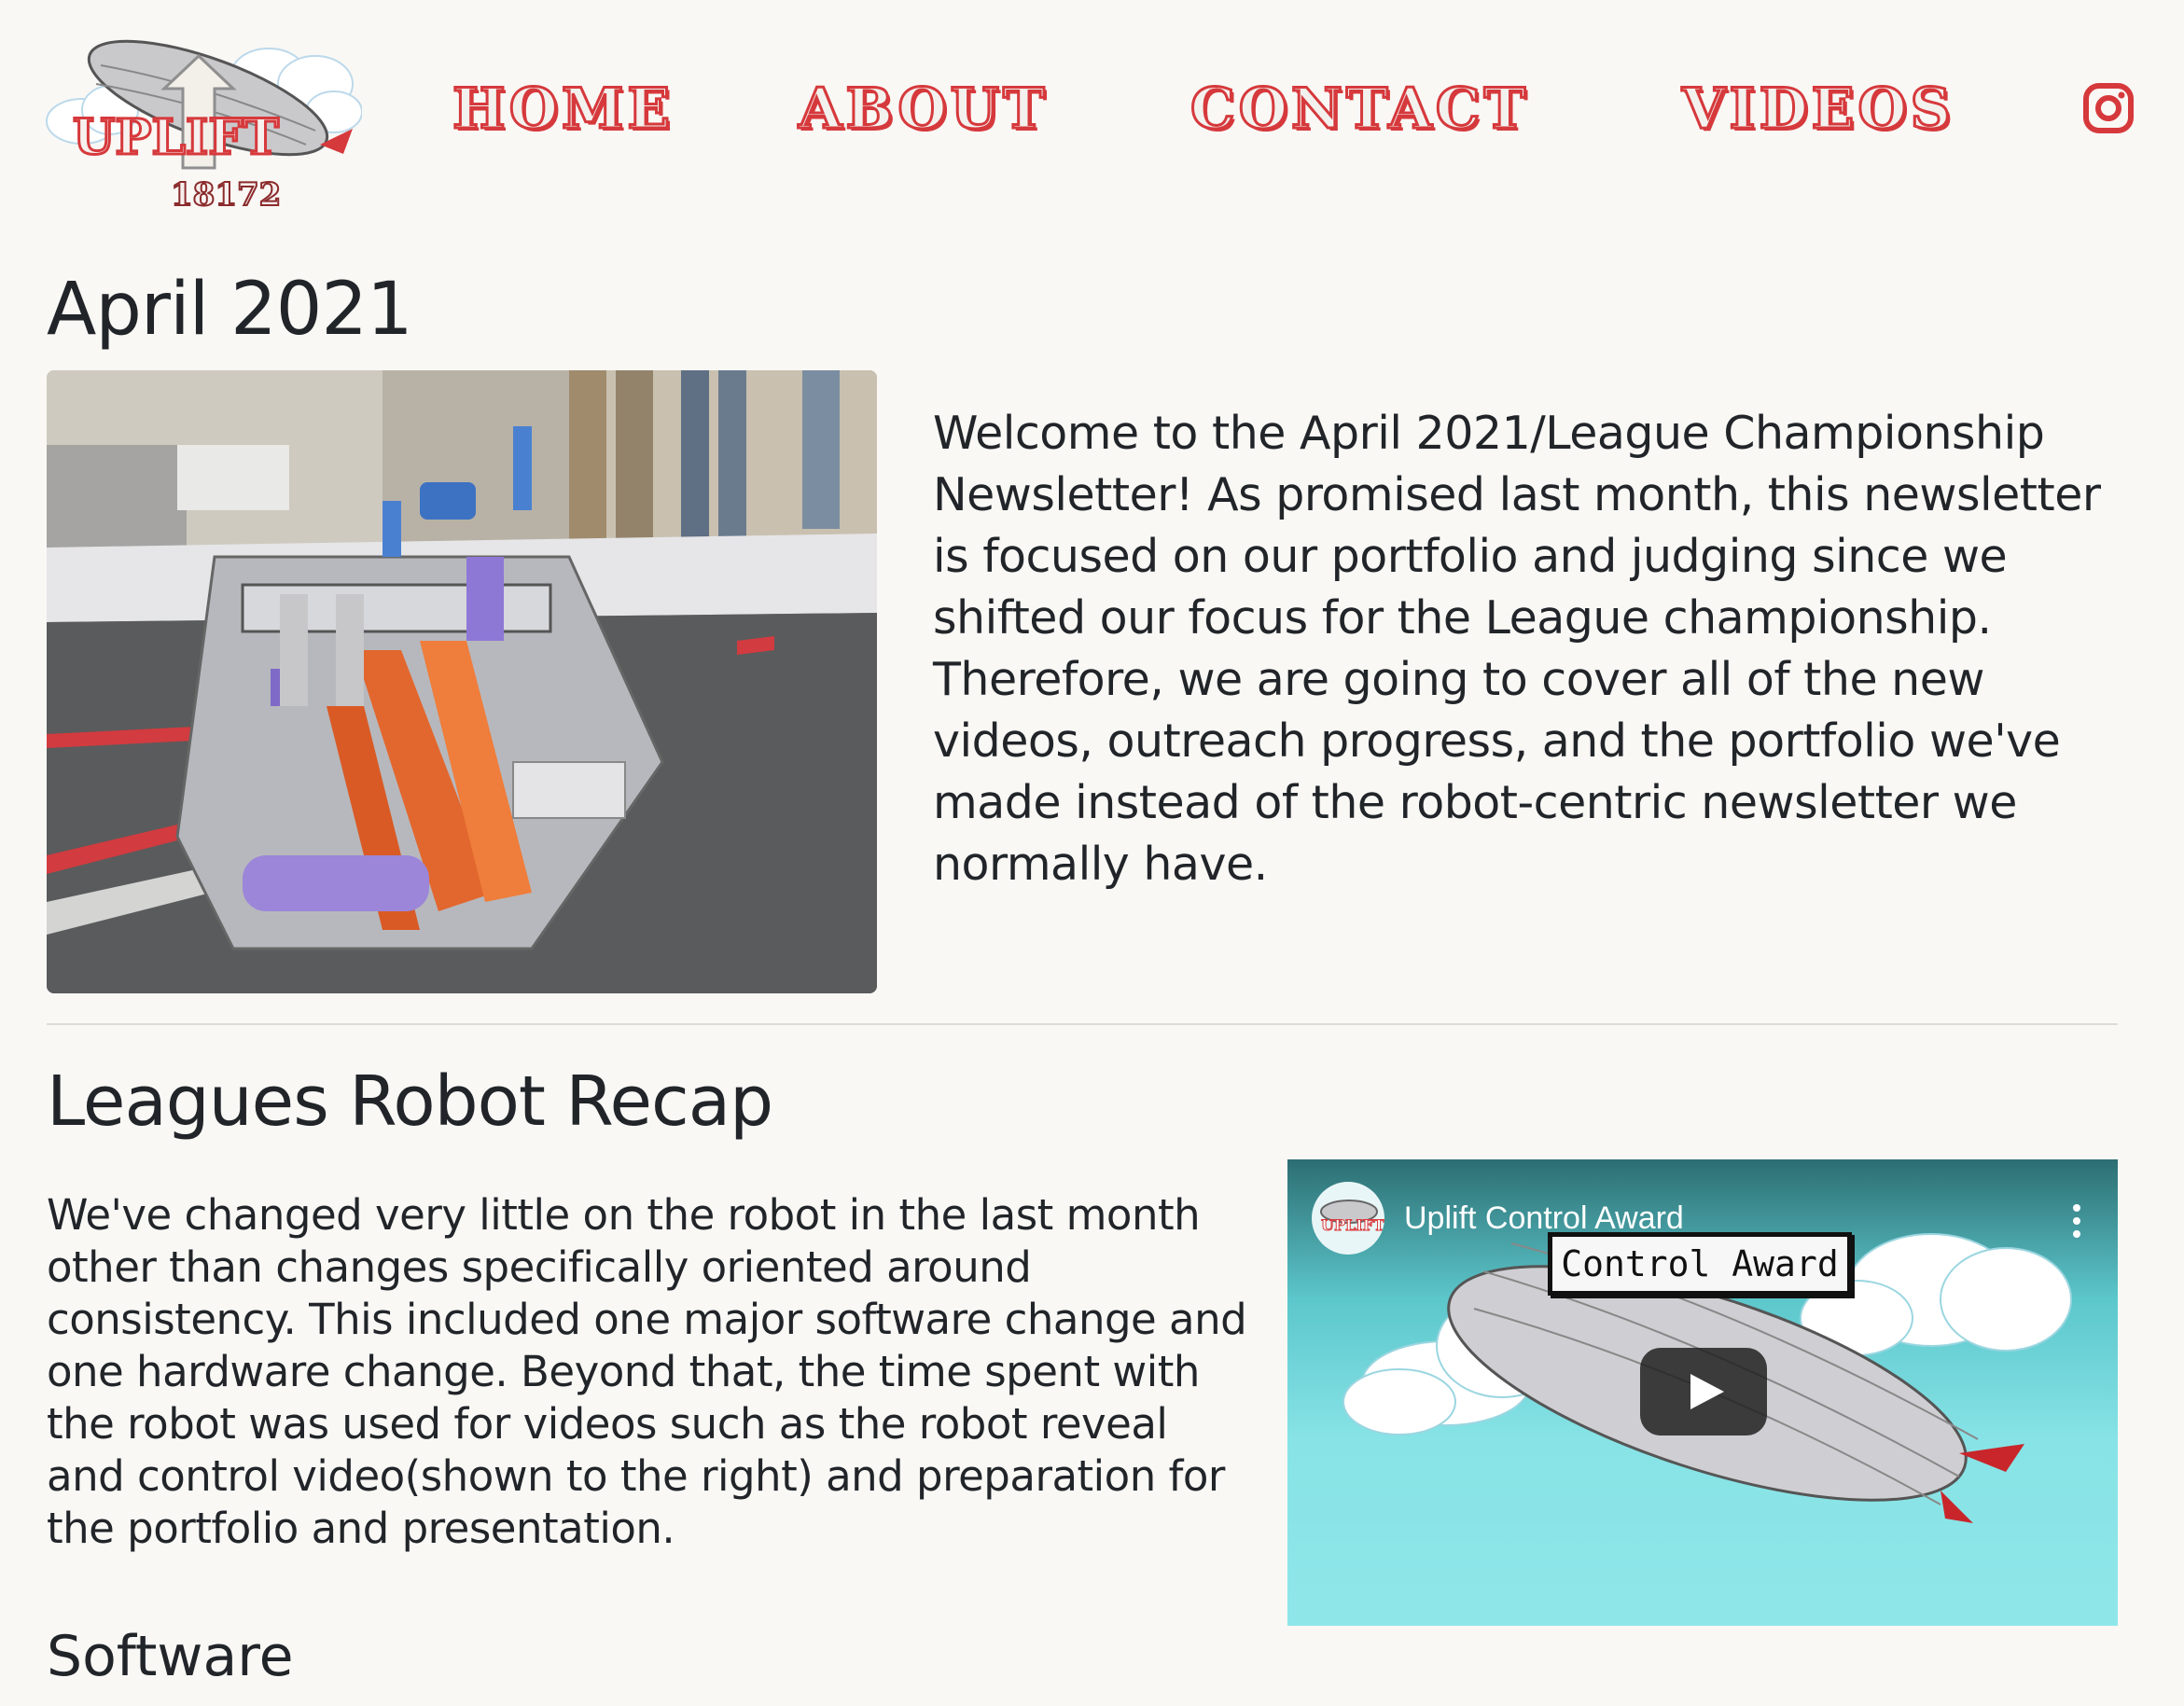 The width and height of the screenshot is (2184, 1706). I want to click on svg-text: 18172, so click(226, 195).